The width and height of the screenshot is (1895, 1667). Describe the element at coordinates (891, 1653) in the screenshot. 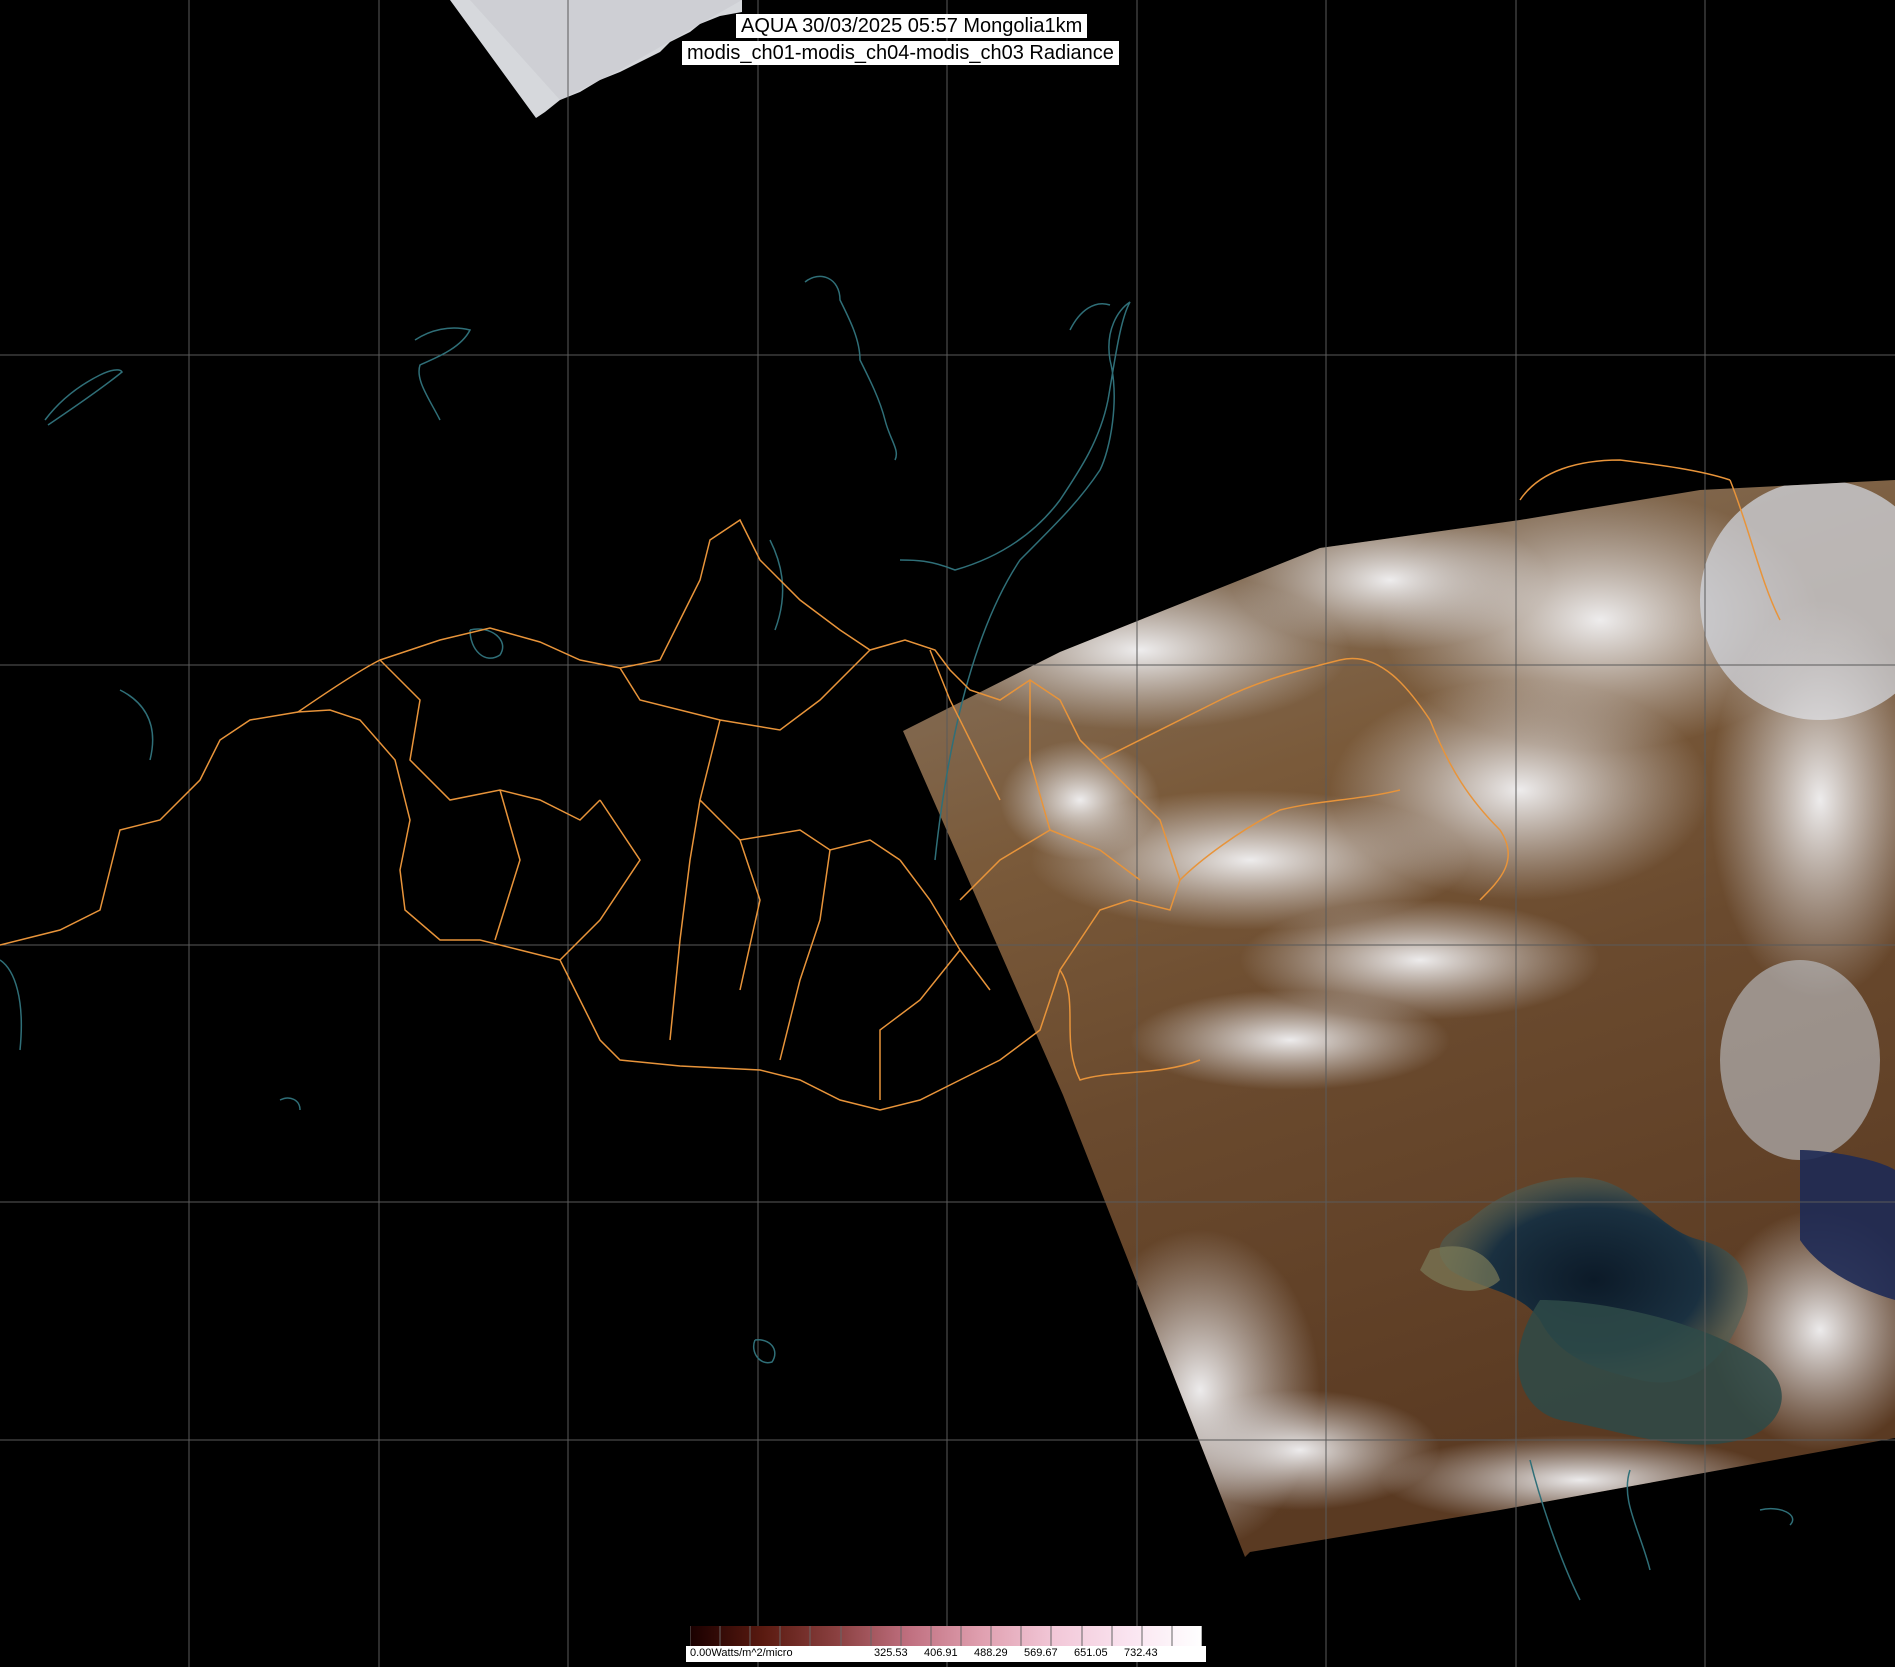

I see `legend-tick-label: 325.53` at that location.